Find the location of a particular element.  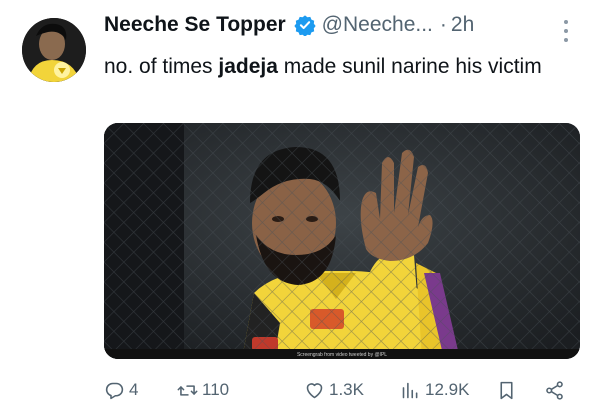

tweet-text-part: no. of times is located at coordinates (161, 66).